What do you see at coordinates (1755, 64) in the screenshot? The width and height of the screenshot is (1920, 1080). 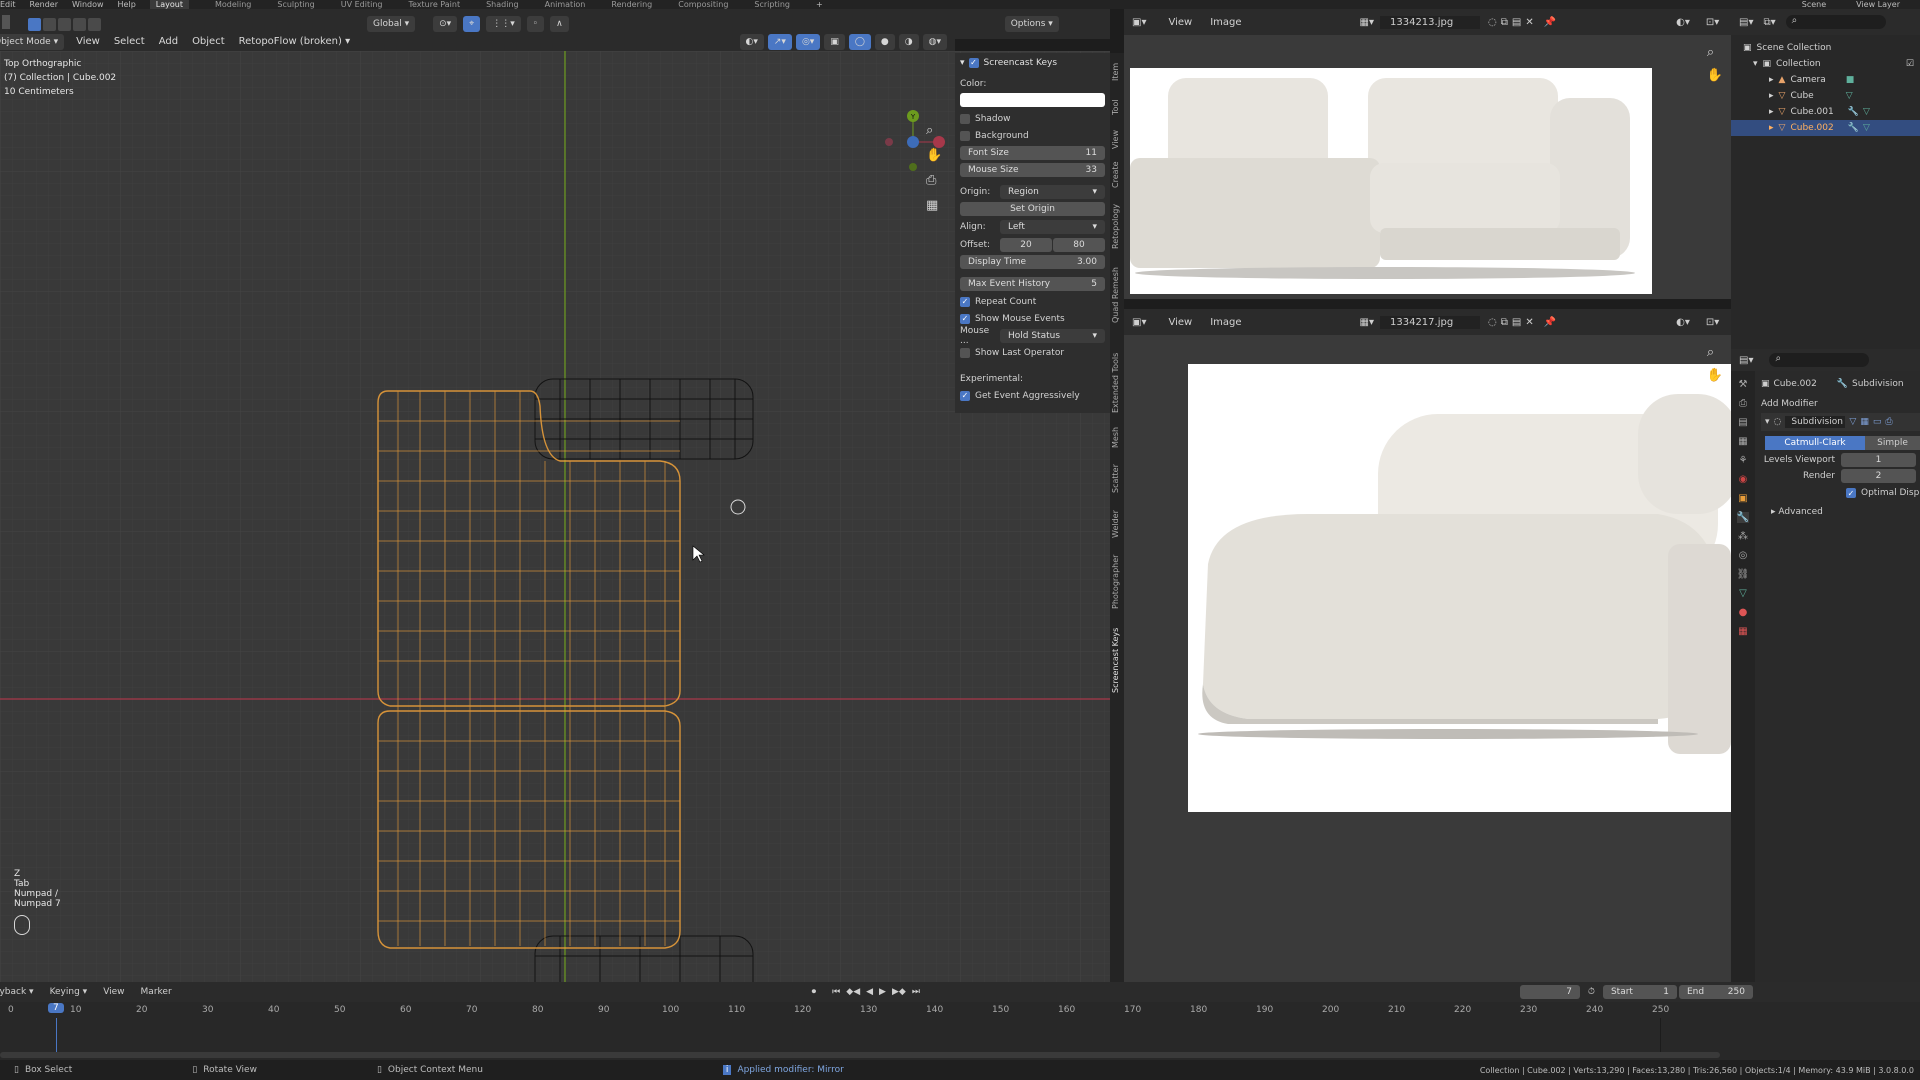 I see `expand-arrow-icon: ▾` at bounding box center [1755, 64].